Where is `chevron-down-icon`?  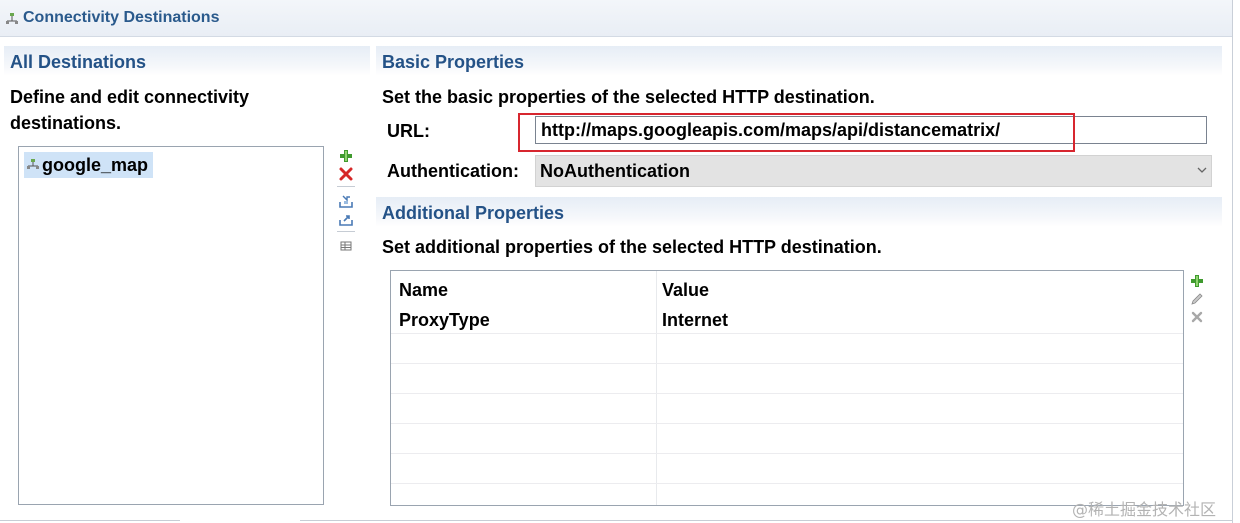 chevron-down-icon is located at coordinates (1202, 170).